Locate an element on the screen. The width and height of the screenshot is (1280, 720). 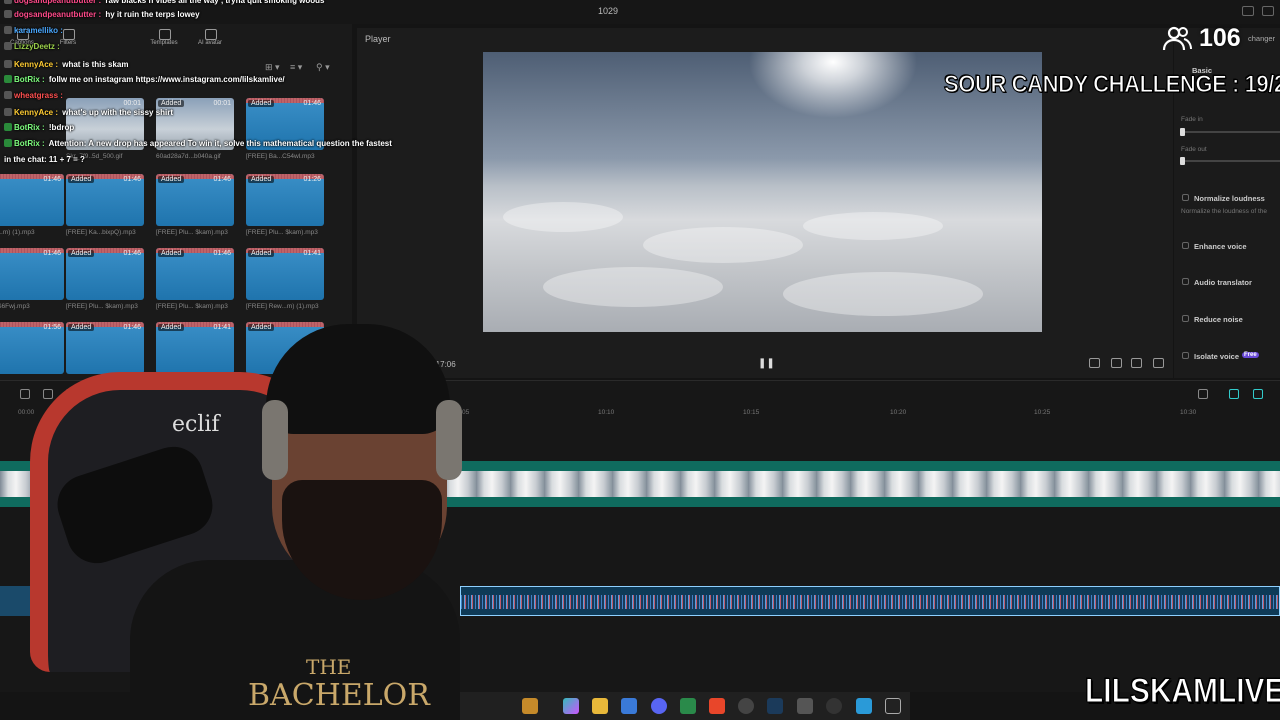
chat-username: karamelliko : is located at coordinates (38, 30).